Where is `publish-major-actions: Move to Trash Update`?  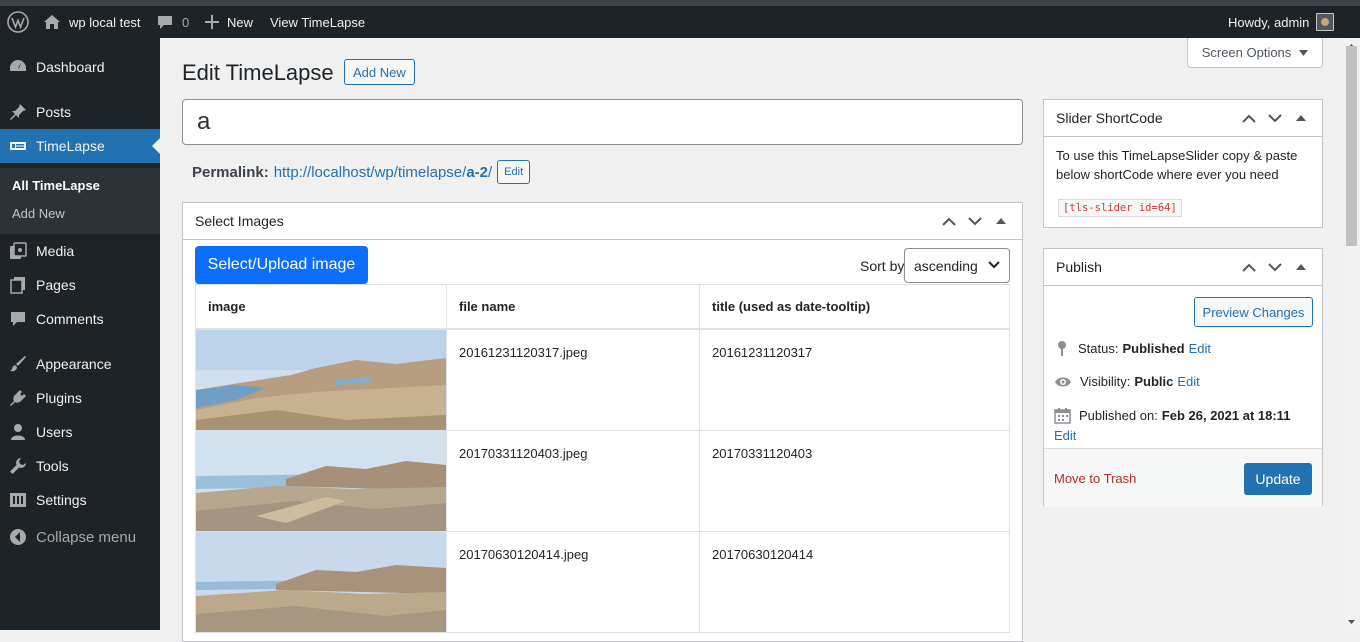 publish-major-actions: Move to Trash Update is located at coordinates (1183, 477).